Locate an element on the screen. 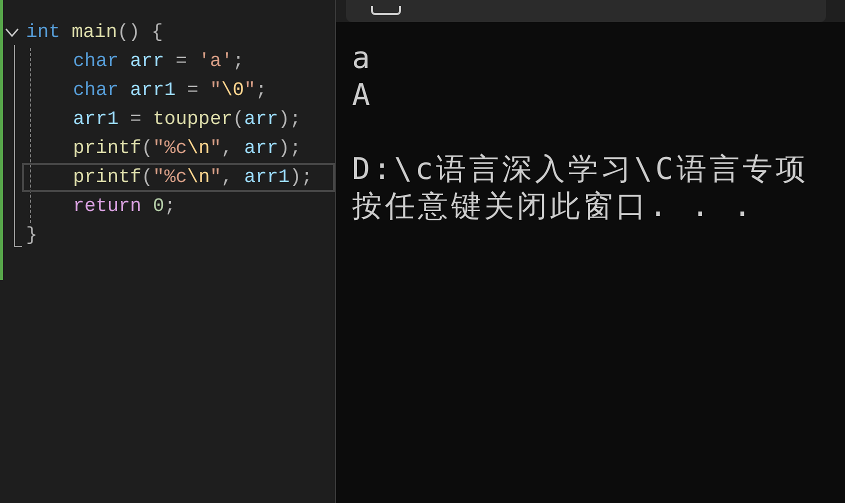  code-line: printf("%c\n", arr); is located at coordinates (187, 148).